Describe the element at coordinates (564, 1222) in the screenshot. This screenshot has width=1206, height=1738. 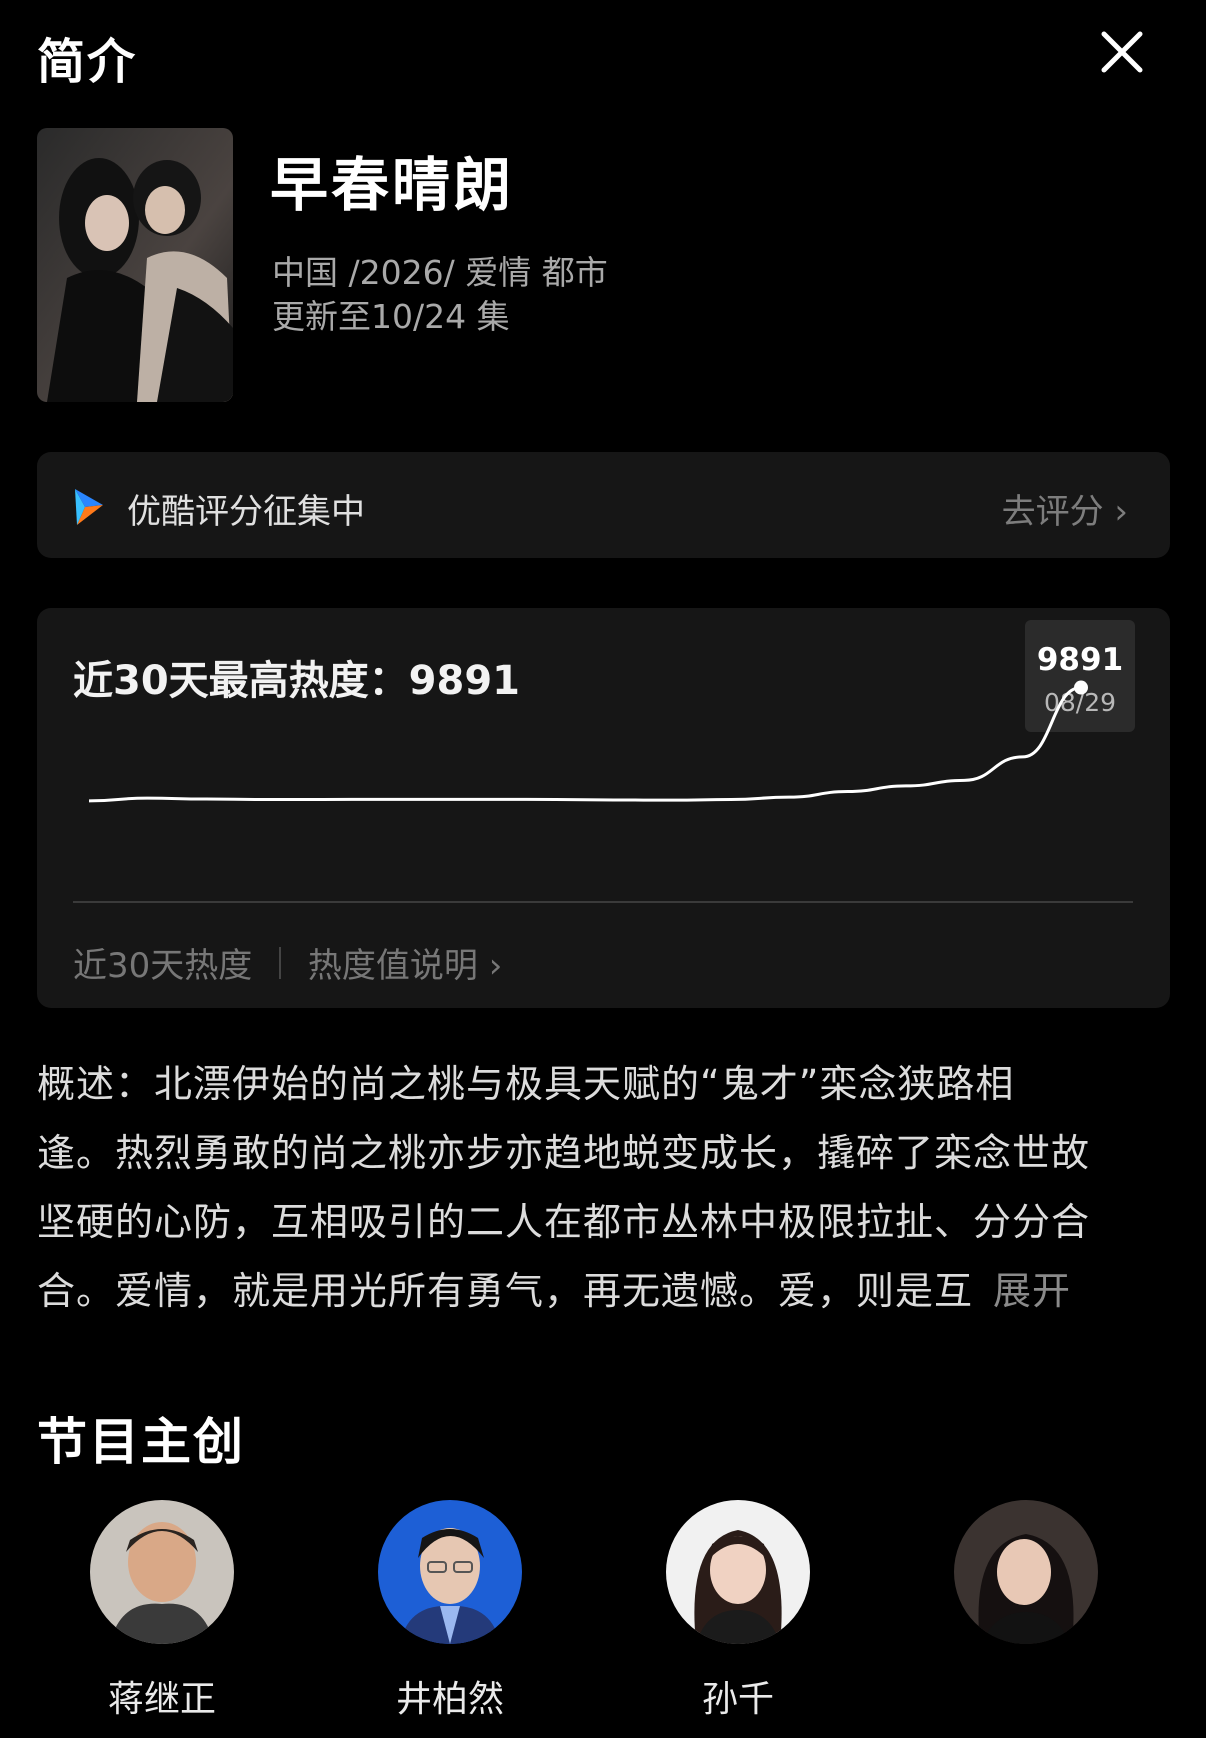
I see `synopsis-line: 坚硬的心防，互相吸引的二人在都市丛林中极限拉扯、分分合` at that location.